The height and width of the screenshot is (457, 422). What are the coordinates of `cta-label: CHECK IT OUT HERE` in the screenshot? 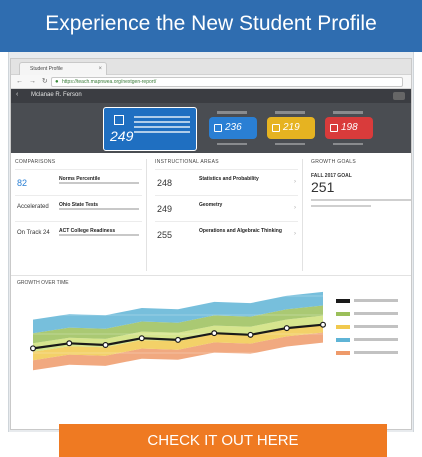 It's located at (223, 440).